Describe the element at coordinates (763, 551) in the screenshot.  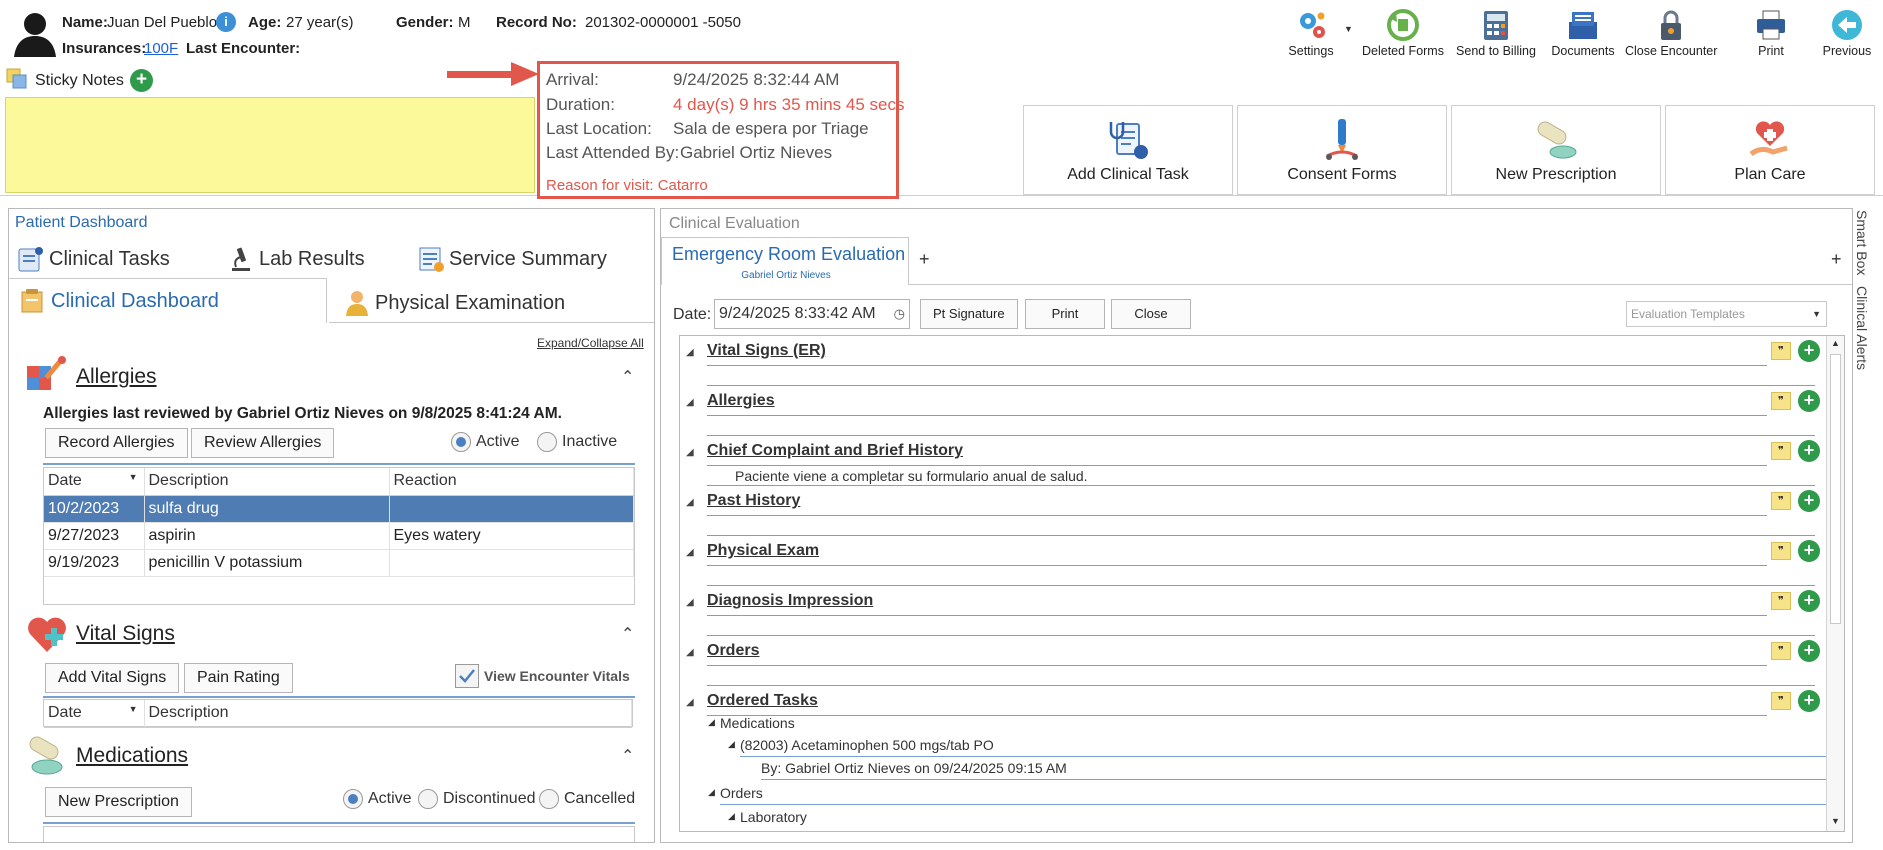
I see `section-title: Physical Exam` at that location.